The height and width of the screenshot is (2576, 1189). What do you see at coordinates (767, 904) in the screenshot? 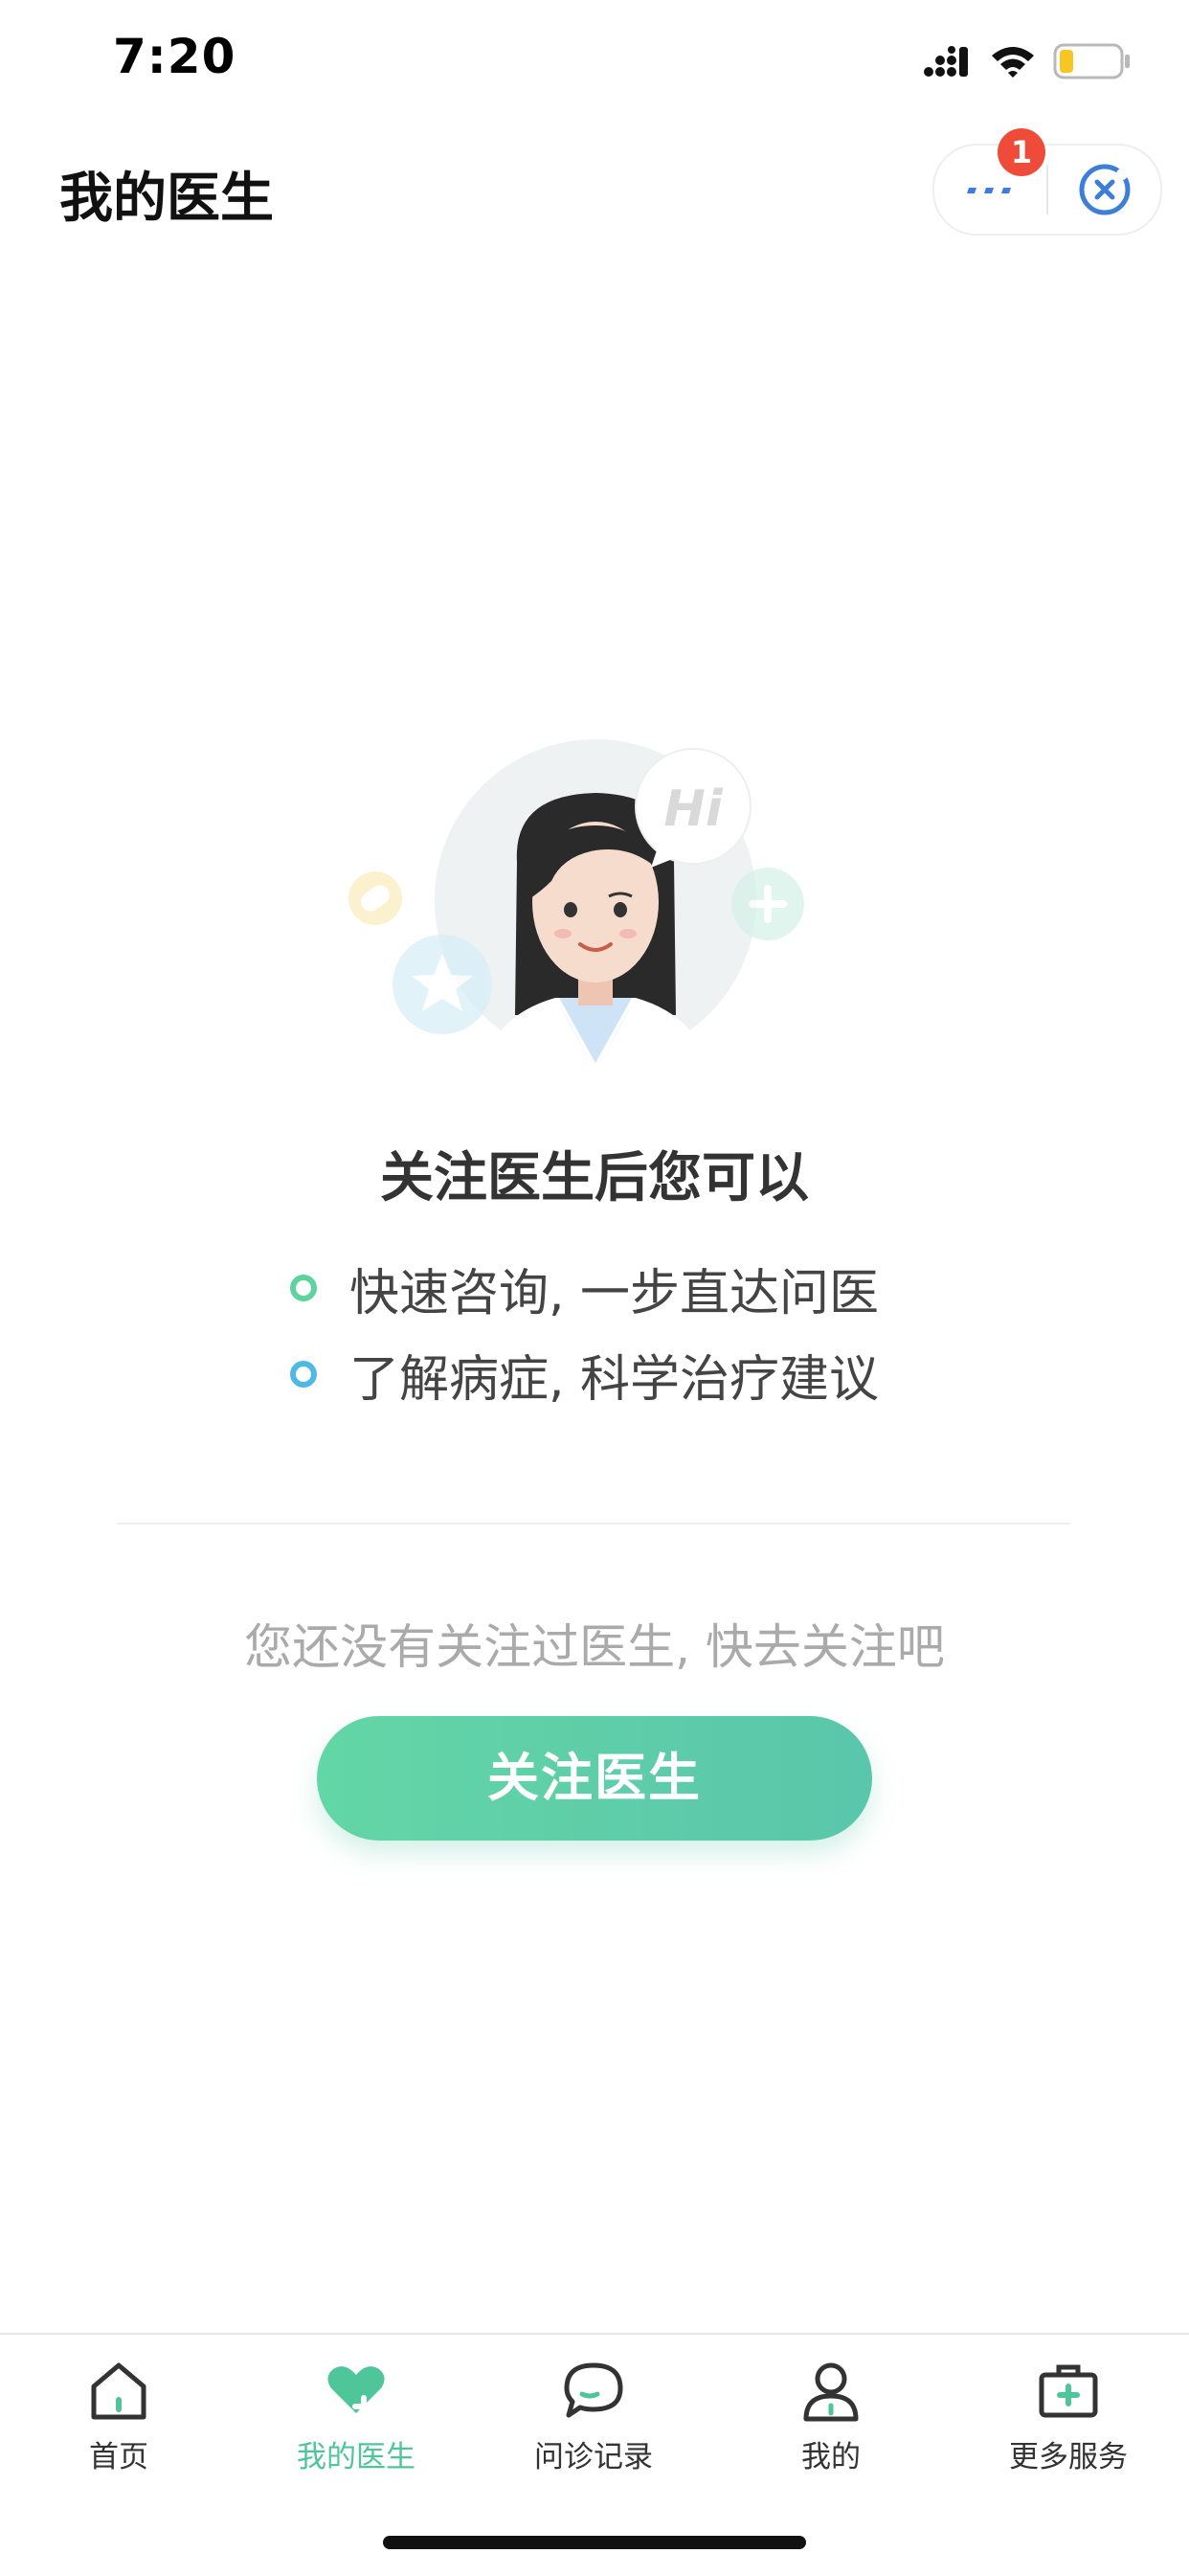
I see `plus-icon` at bounding box center [767, 904].